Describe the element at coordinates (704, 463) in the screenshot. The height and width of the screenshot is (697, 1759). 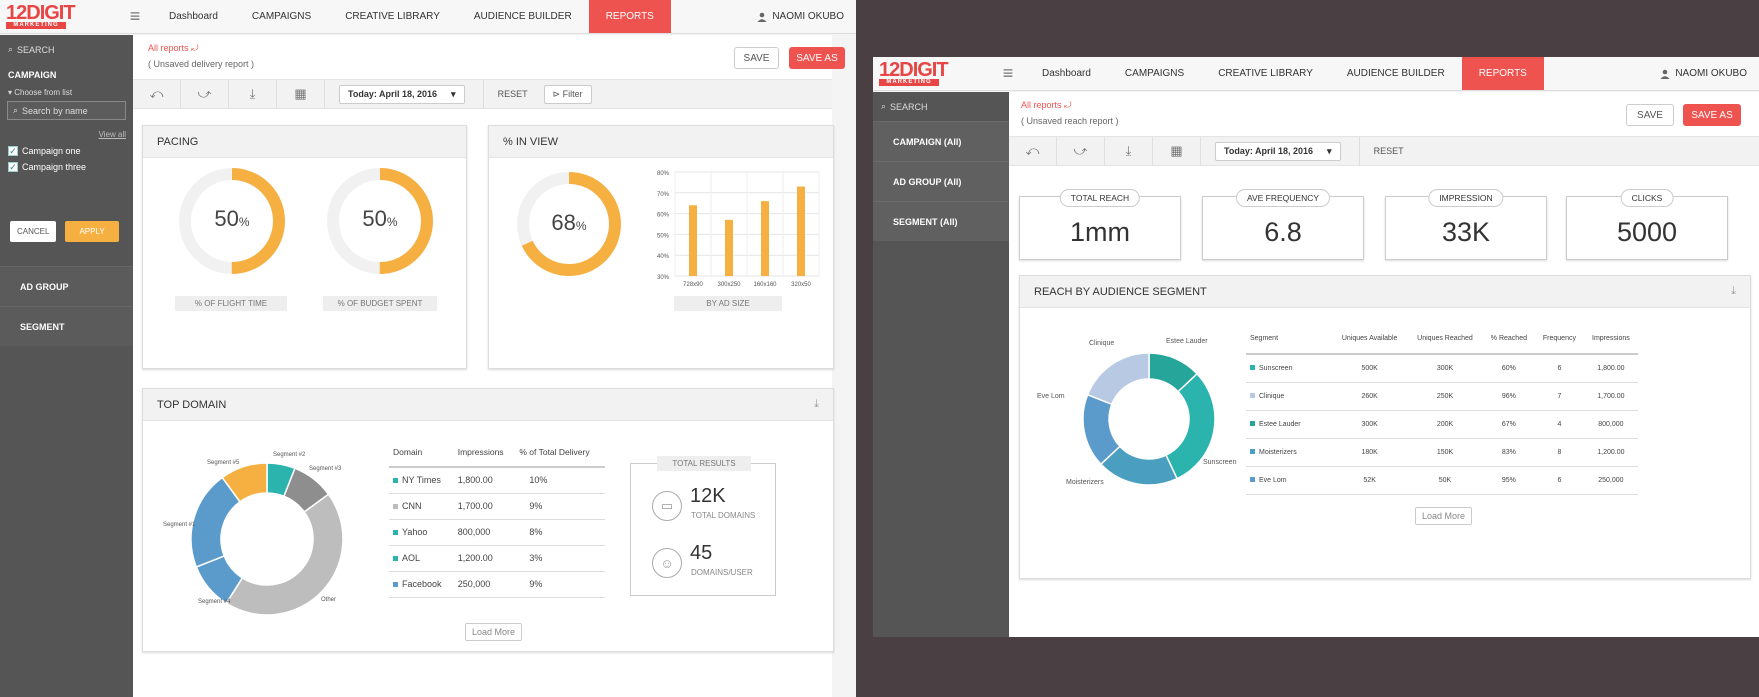
I see `total-results-label: TOTAL RESULTS` at that location.